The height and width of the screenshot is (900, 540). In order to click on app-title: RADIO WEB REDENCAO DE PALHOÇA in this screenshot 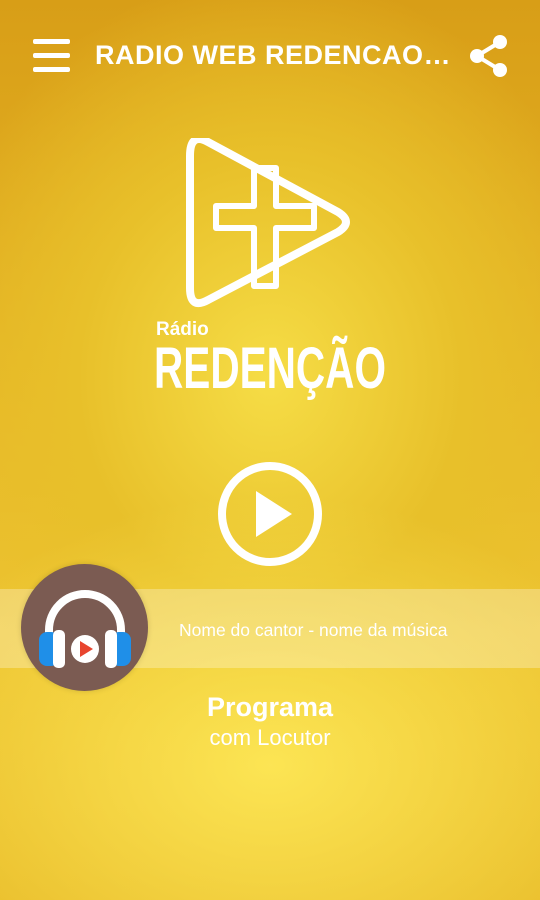, I will do `click(275, 55)`.